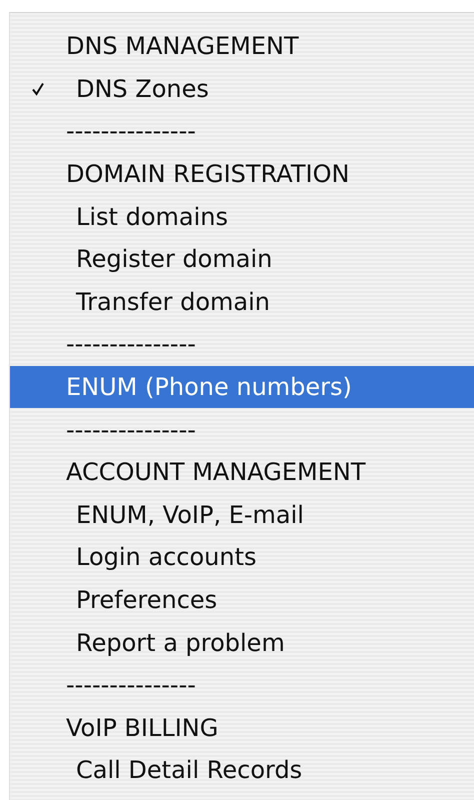 Image resolution: width=474 pixels, height=800 pixels. I want to click on menu-item: List domains, so click(242, 216).